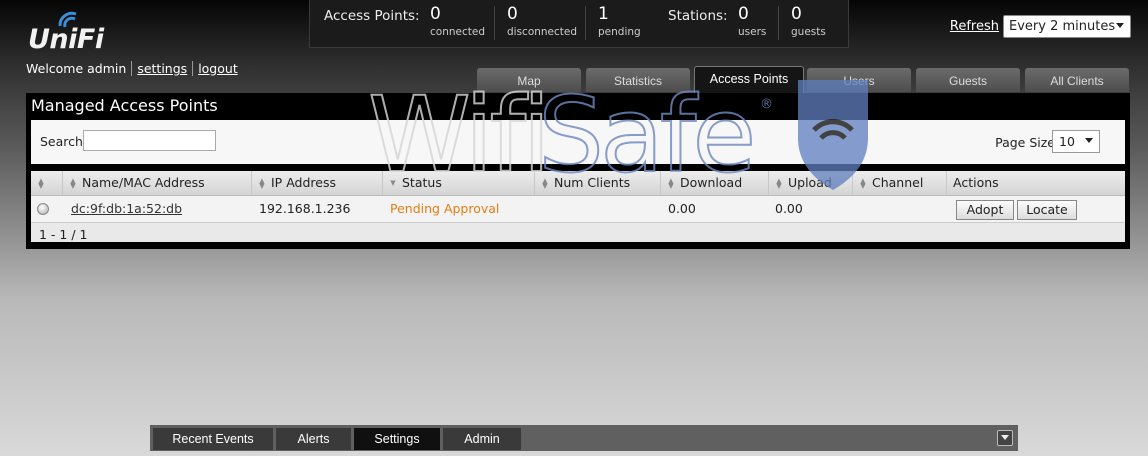  I want to click on column-header-actions: Actions, so click(1035, 183).